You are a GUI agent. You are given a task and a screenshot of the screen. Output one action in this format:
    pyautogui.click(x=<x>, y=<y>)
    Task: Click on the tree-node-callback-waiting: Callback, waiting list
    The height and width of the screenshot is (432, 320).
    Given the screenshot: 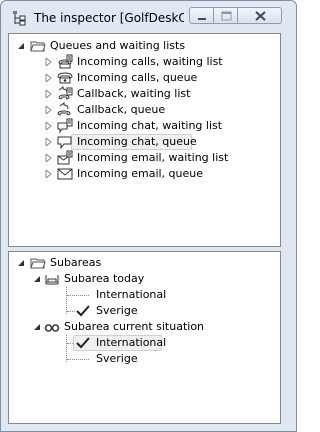 What is the action you would take?
    pyautogui.click(x=144, y=94)
    